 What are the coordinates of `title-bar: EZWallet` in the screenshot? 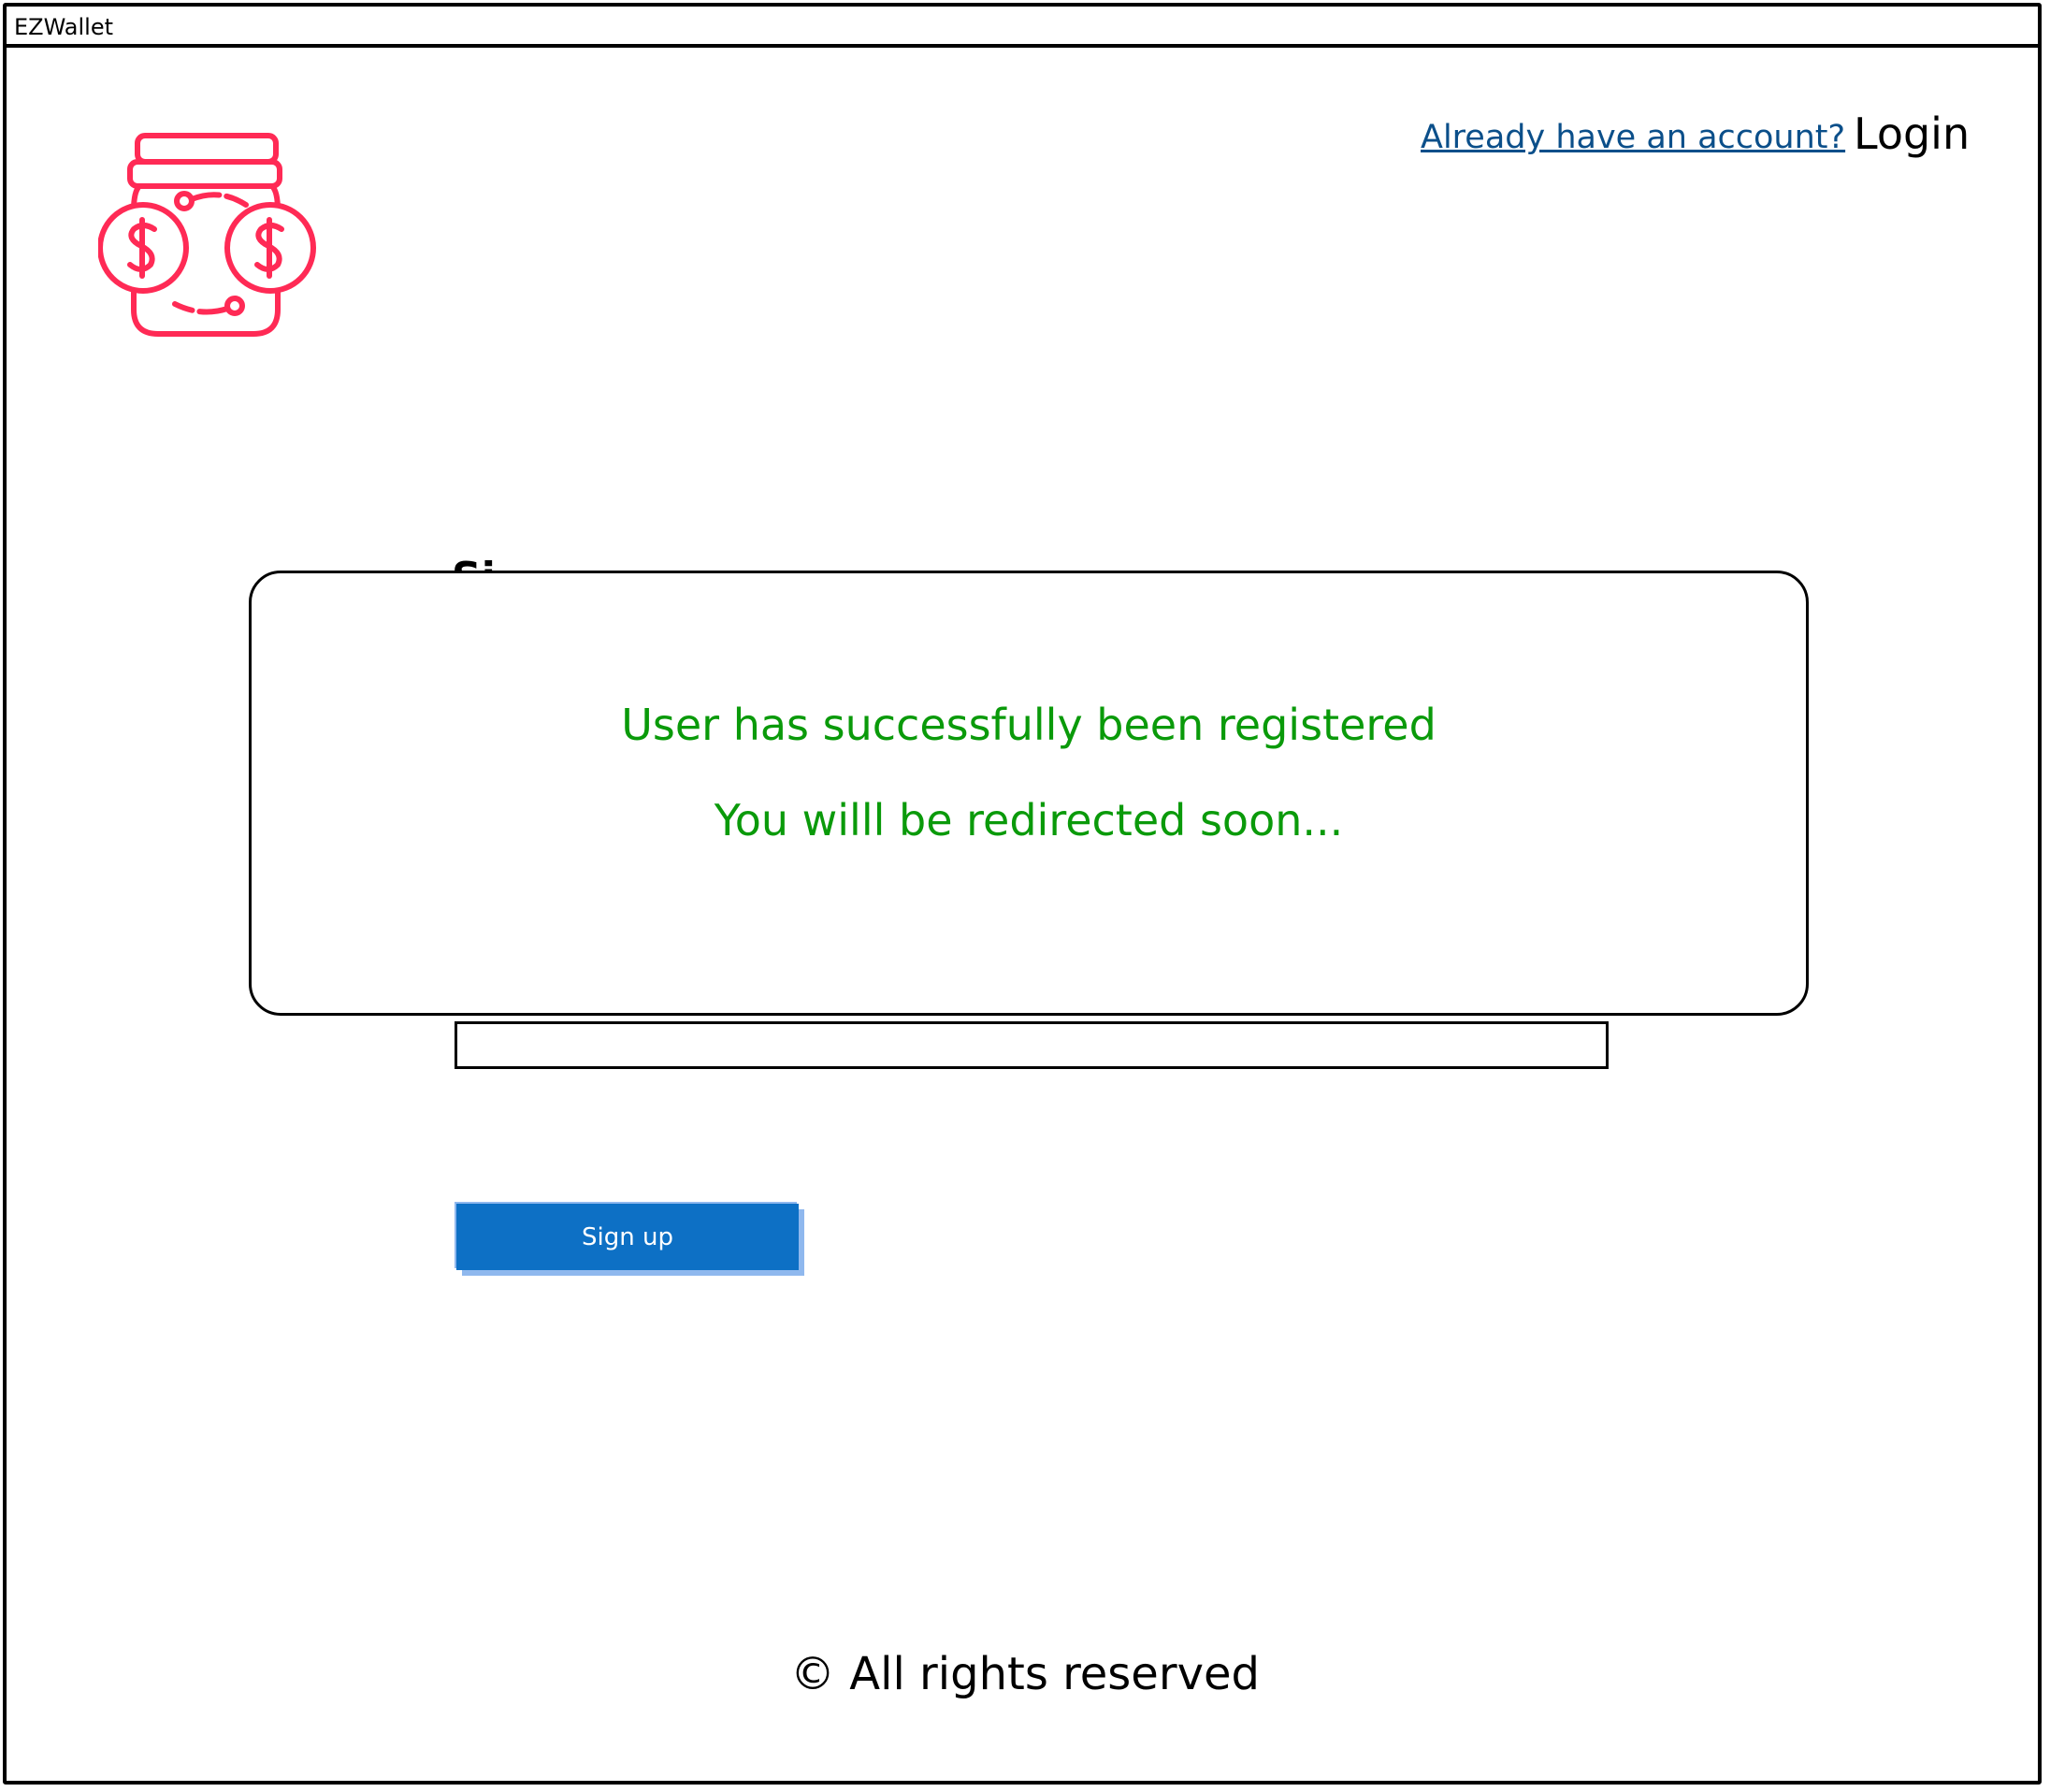 It's located at (1023, 27).